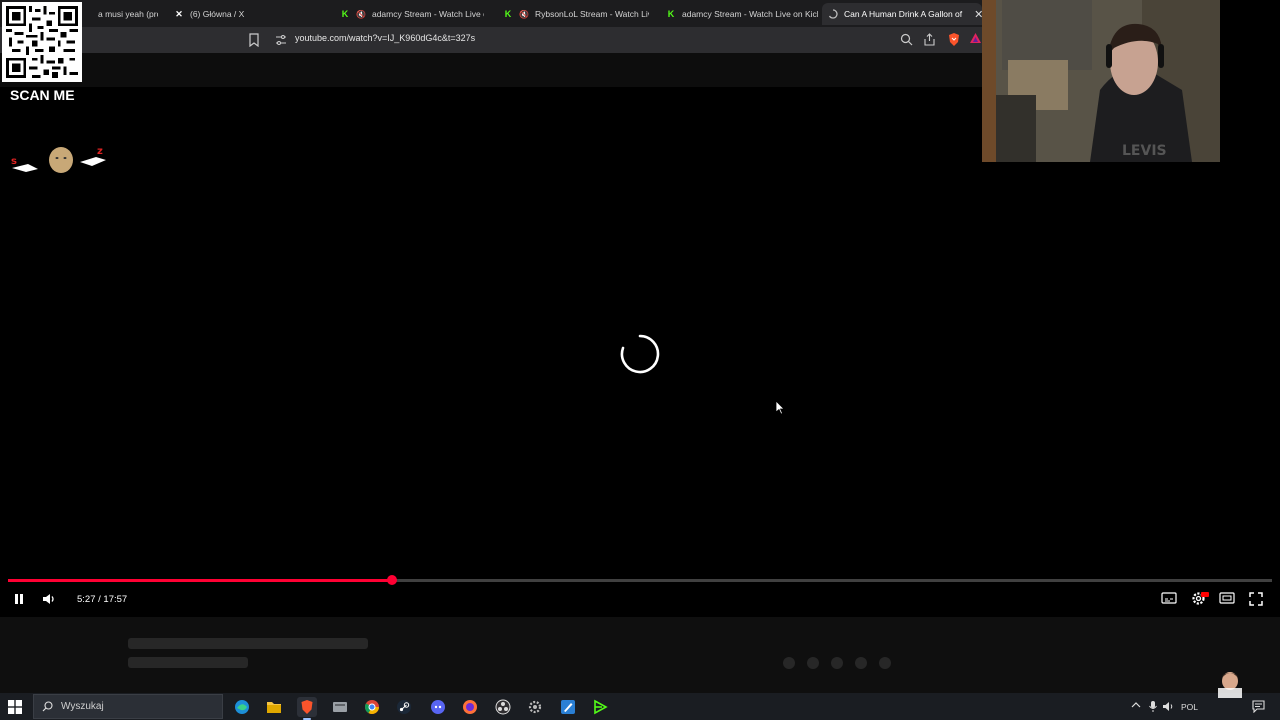 Image resolution: width=1280 pixels, height=720 pixels. I want to click on tab-music: a musi yeah (prod., so click(117, 14).